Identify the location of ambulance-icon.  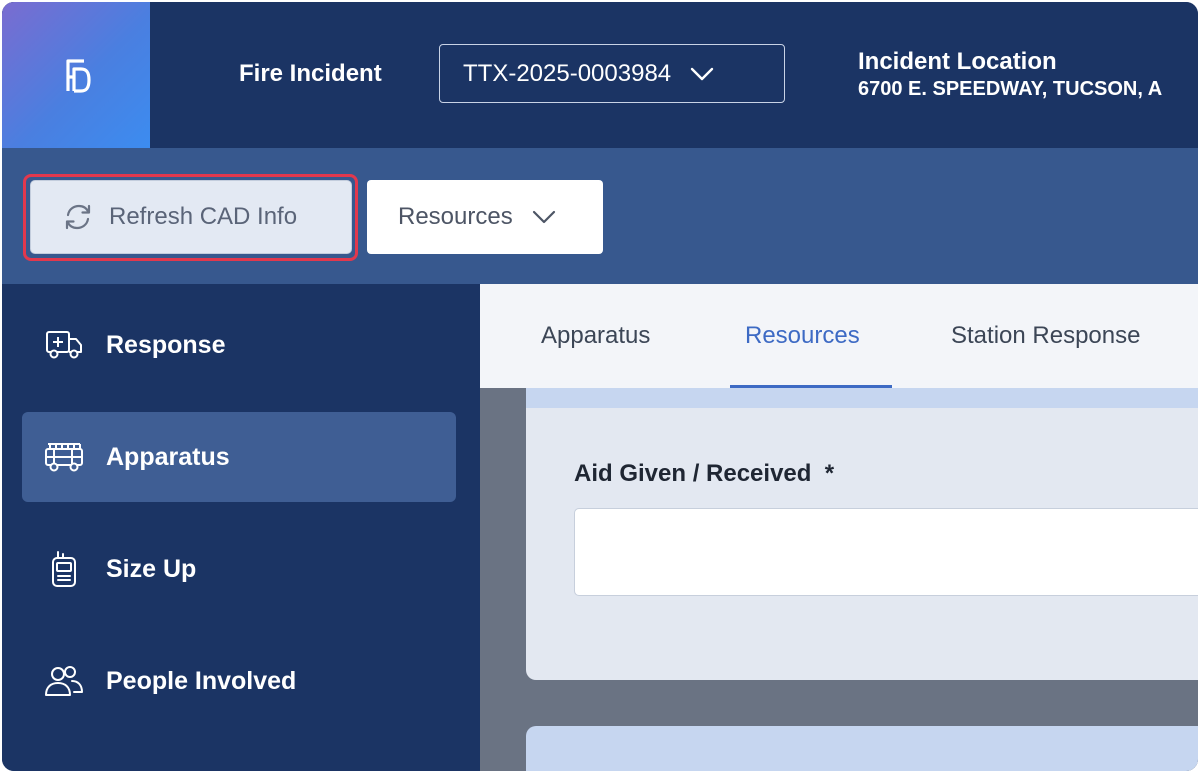
(64, 345).